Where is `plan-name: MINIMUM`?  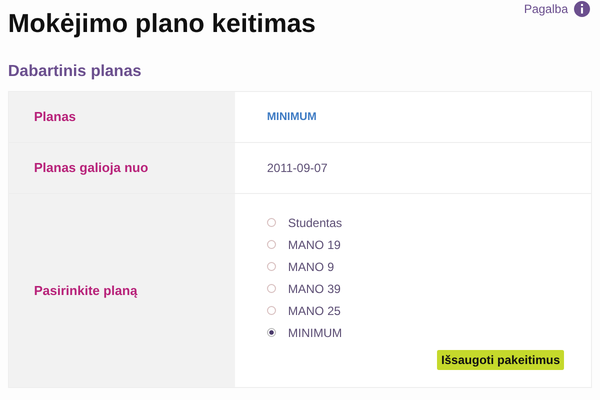
plan-name: MINIMUM is located at coordinates (292, 117).